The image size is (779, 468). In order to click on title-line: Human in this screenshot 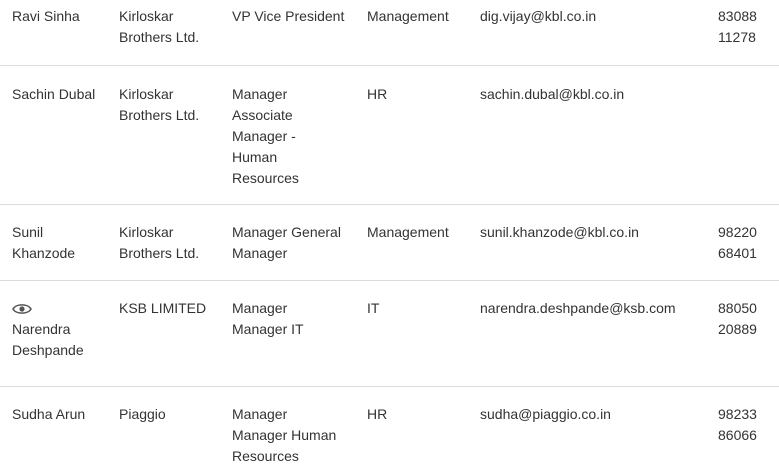, I will do `click(255, 157)`.